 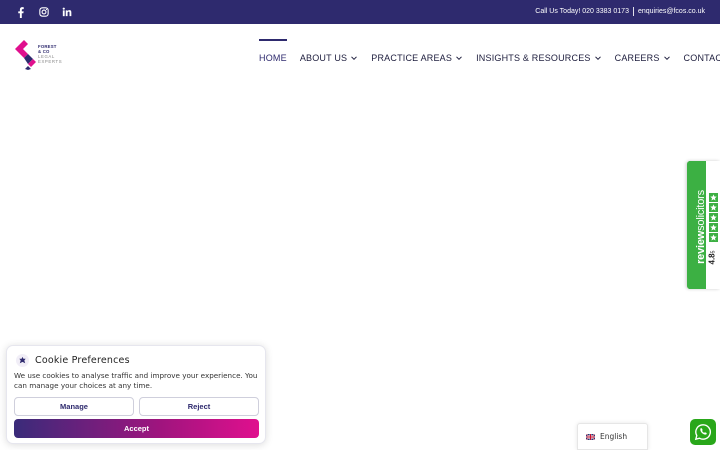 What do you see at coordinates (22, 360) in the screenshot?
I see `cookie-icon` at bounding box center [22, 360].